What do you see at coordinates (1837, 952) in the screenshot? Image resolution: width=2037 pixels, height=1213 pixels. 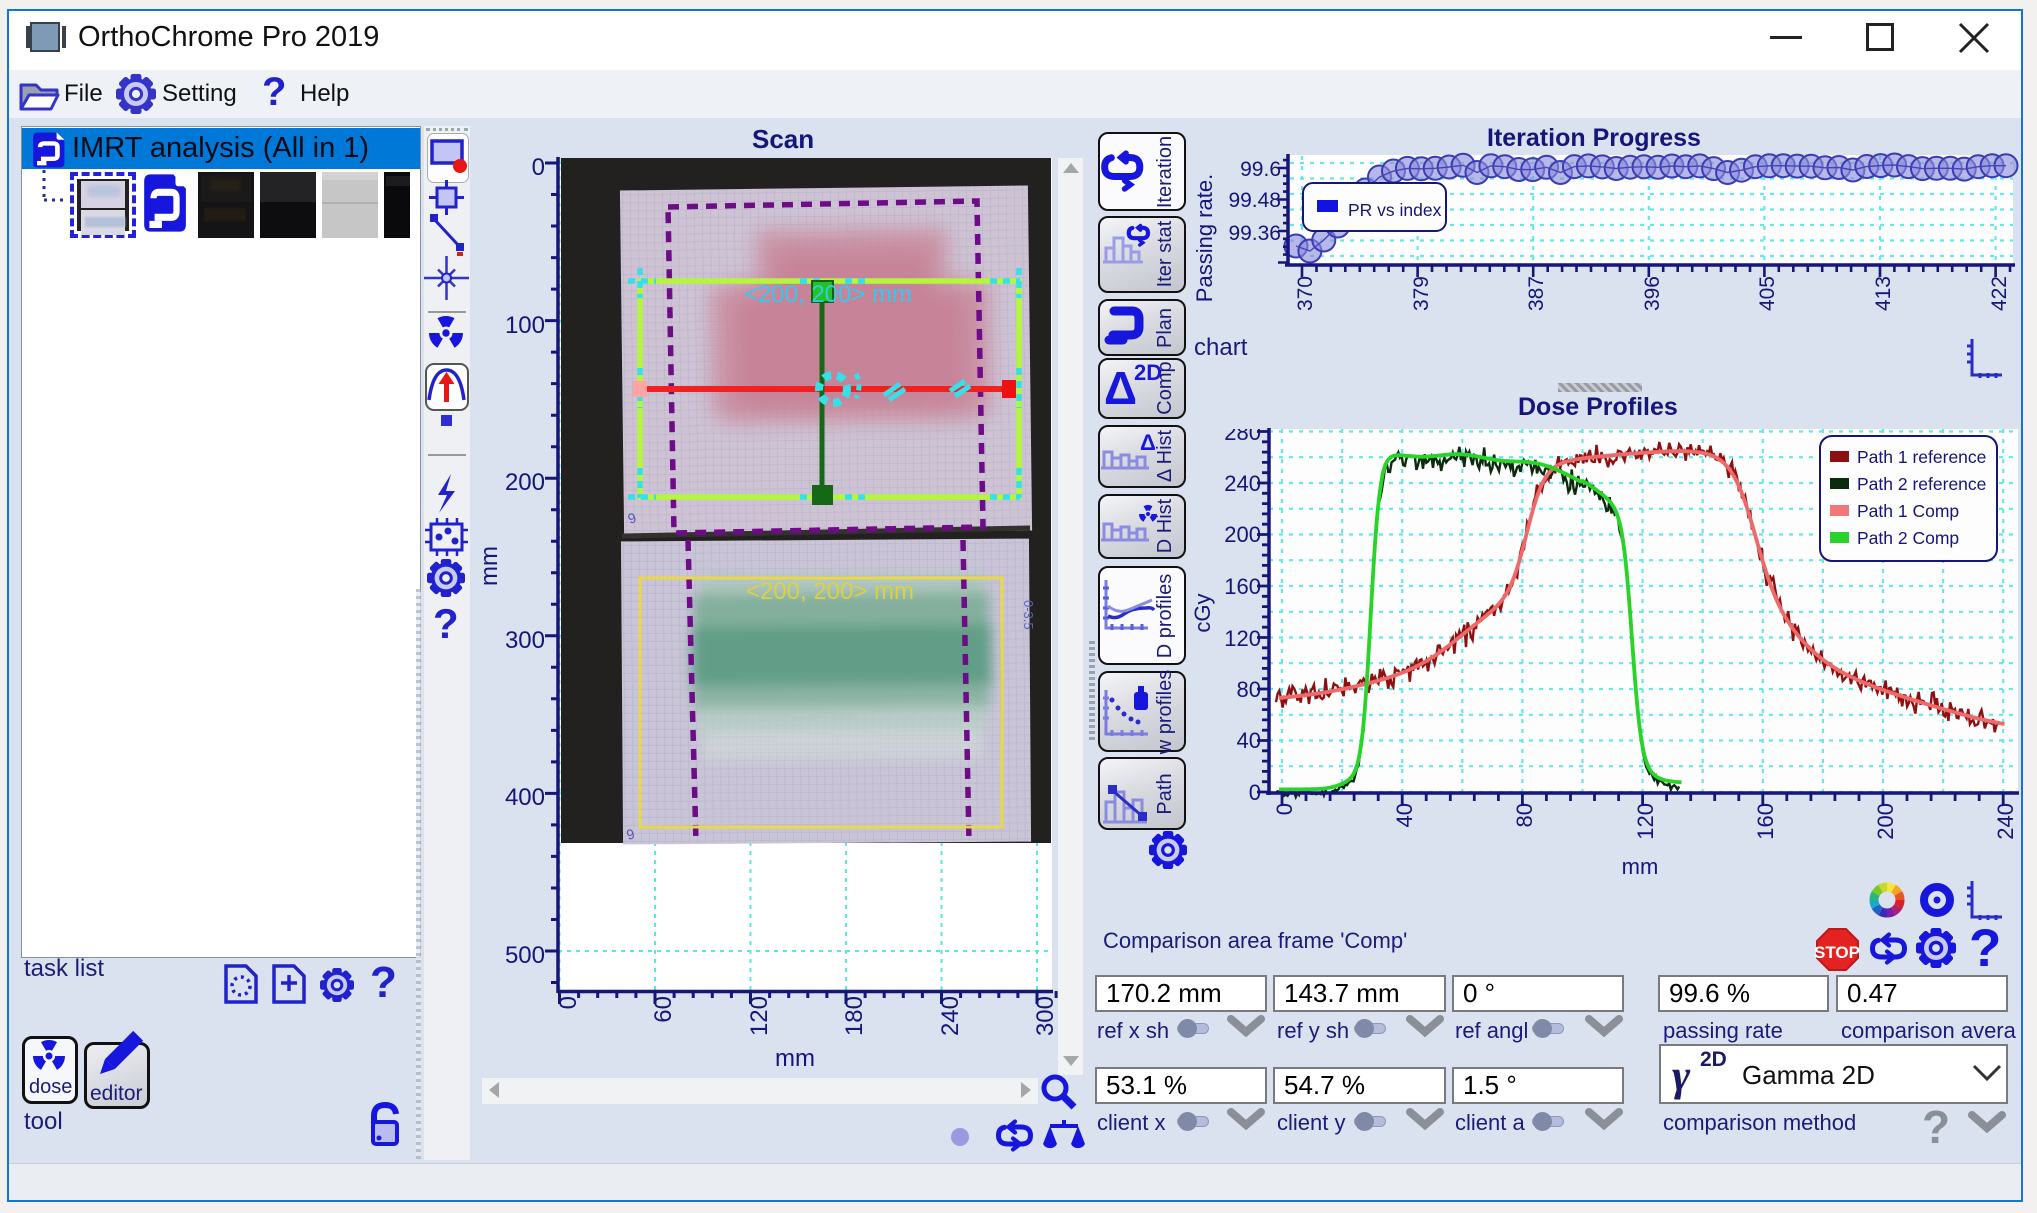 I see `svg-text: STOP` at bounding box center [1837, 952].